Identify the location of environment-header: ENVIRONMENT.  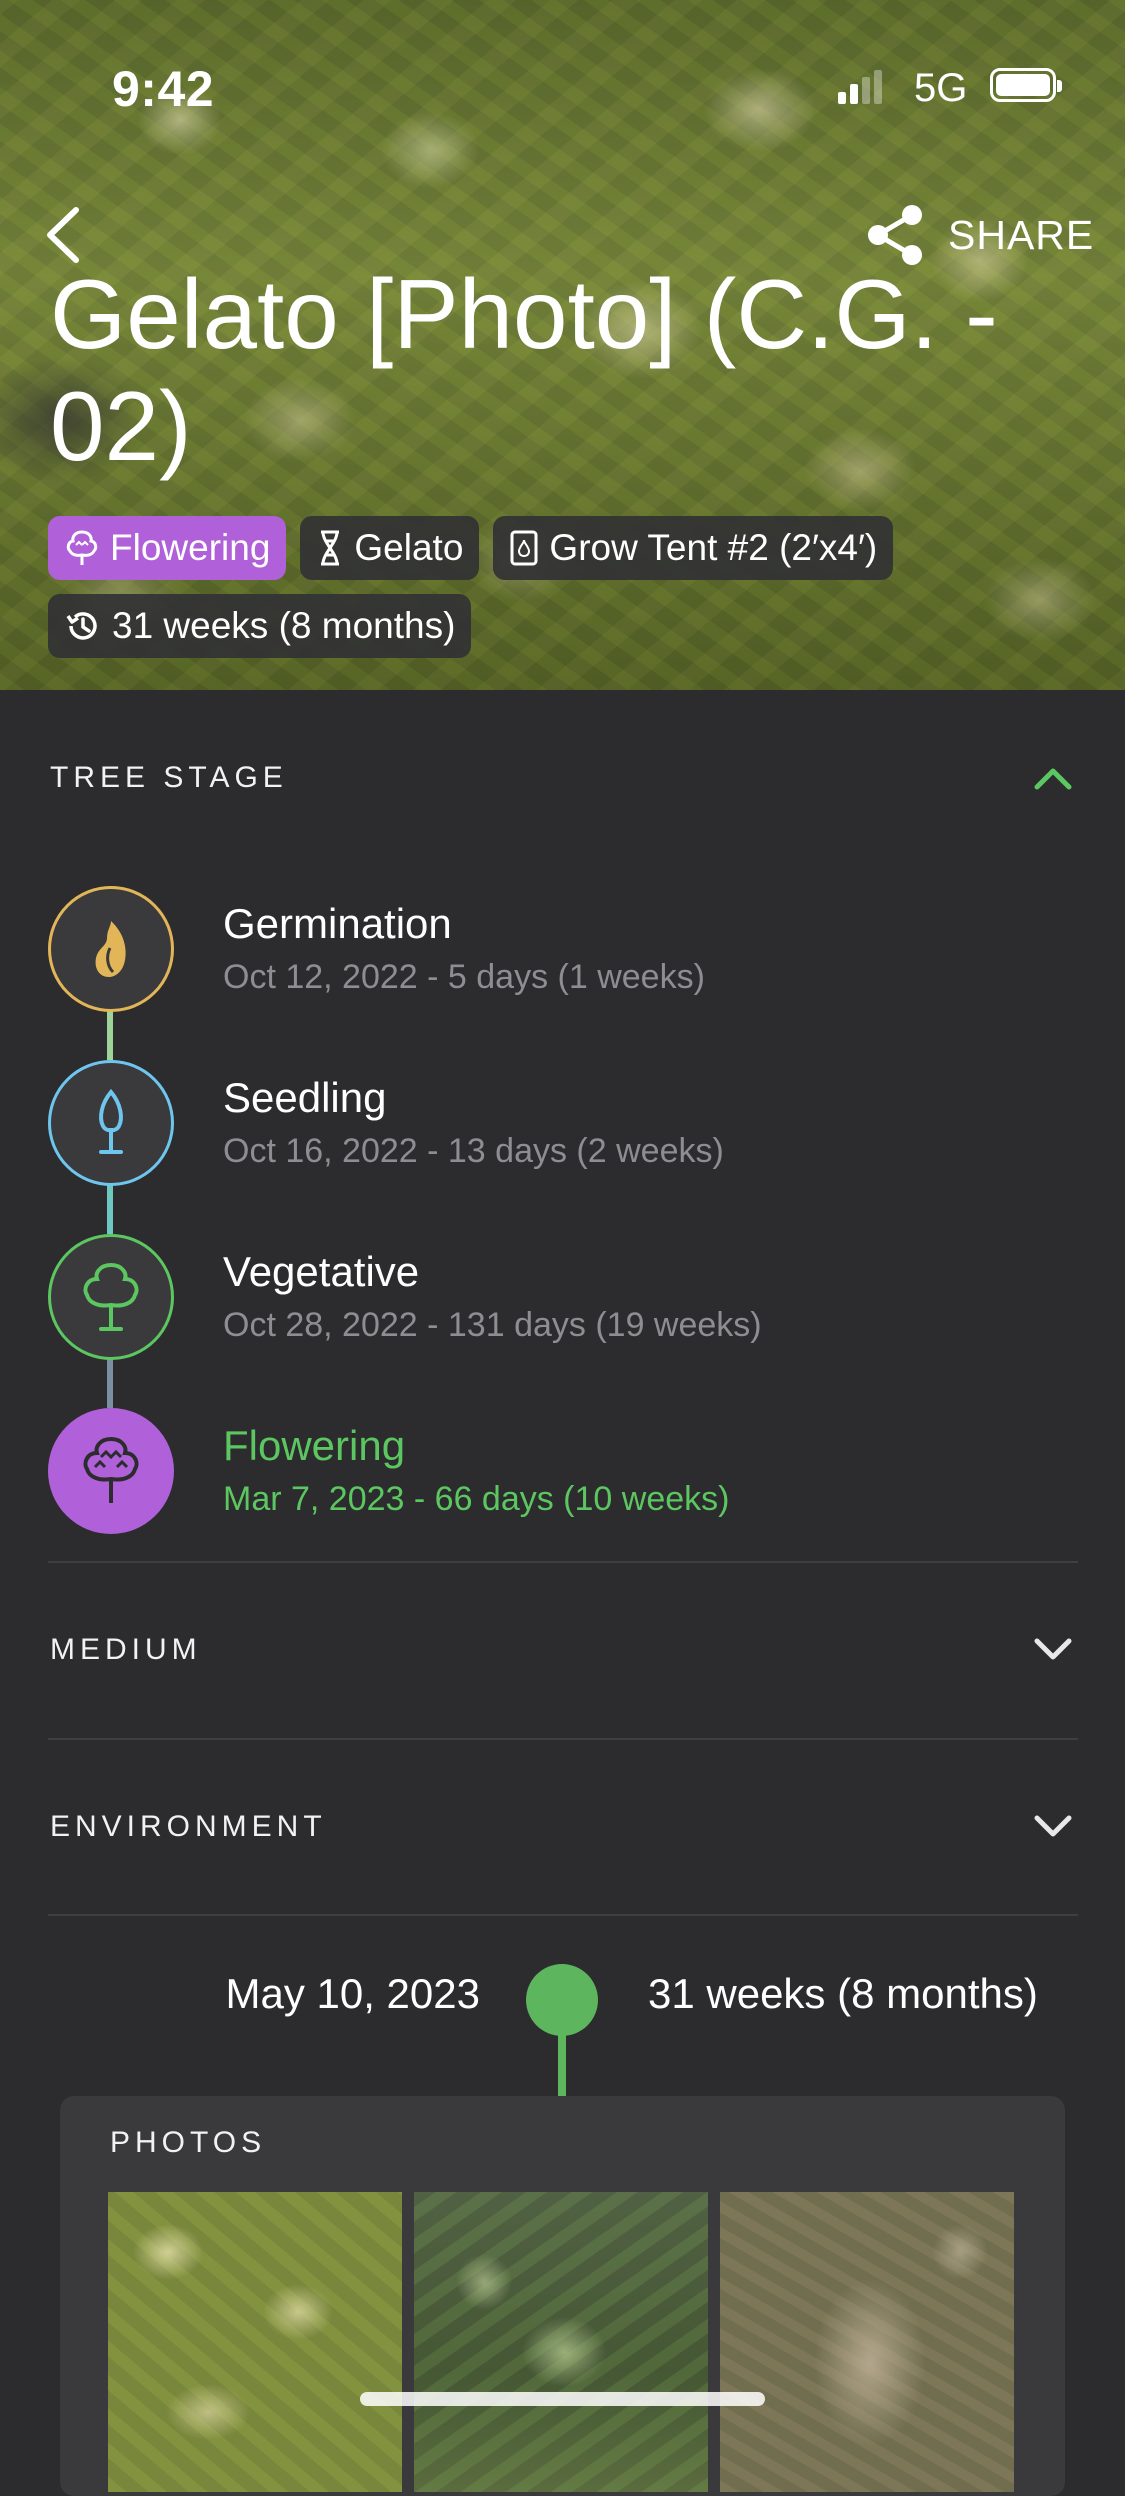
(562, 1827).